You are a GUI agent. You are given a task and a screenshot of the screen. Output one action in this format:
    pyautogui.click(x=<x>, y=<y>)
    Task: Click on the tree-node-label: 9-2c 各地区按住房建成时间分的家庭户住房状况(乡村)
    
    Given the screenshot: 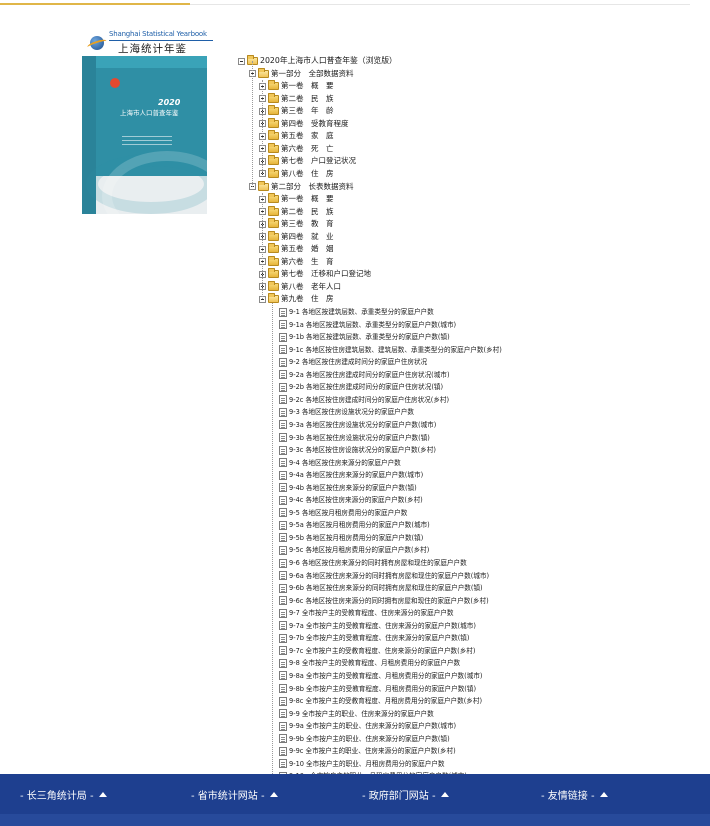 What is the action you would take?
    pyautogui.click(x=369, y=399)
    